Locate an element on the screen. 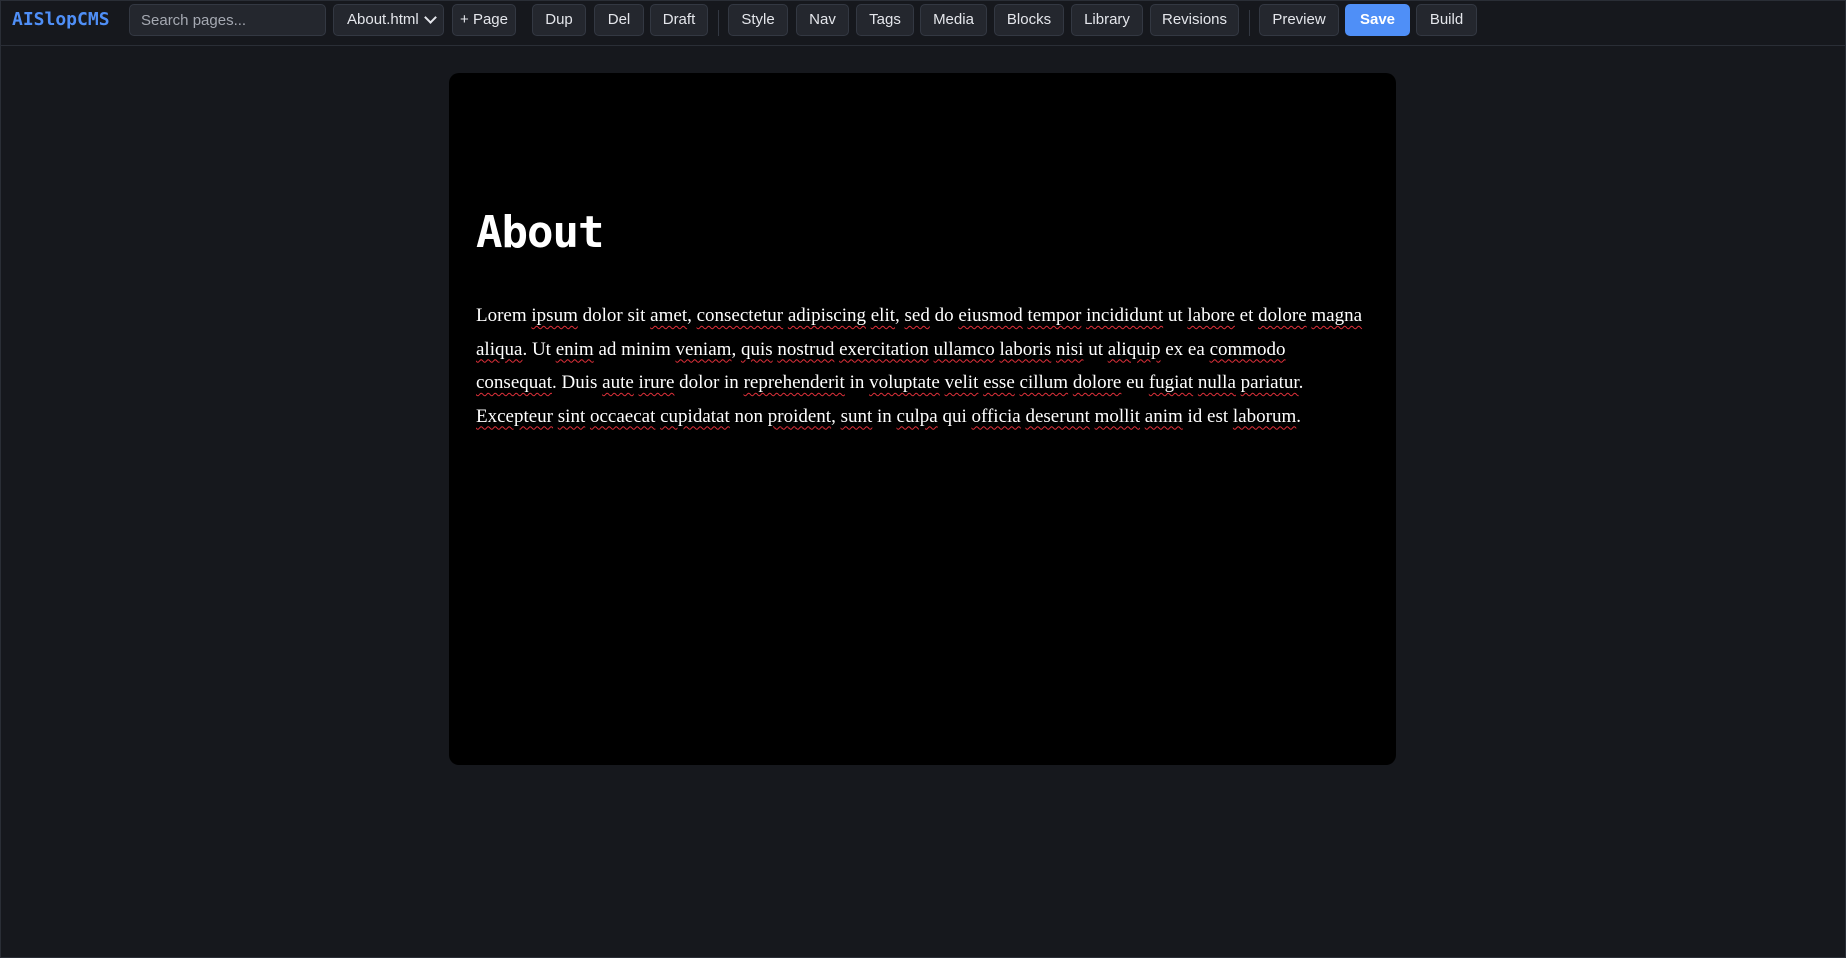 The height and width of the screenshot is (958, 1846). spellcheck-word: ullamco is located at coordinates (964, 349).